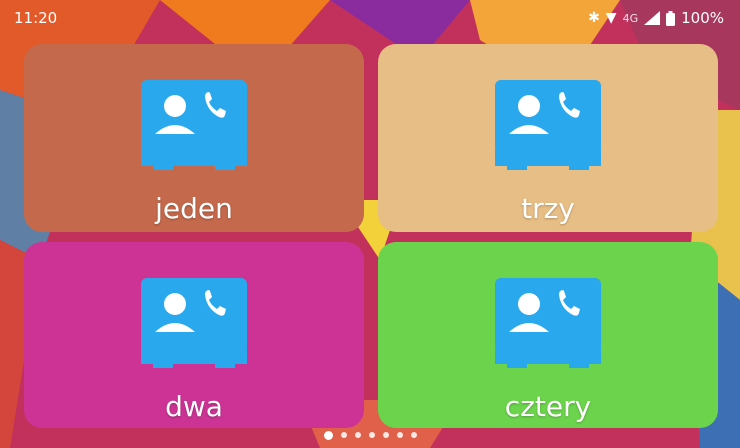 The height and width of the screenshot is (448, 740). I want to click on page-indicator, so click(370, 435).